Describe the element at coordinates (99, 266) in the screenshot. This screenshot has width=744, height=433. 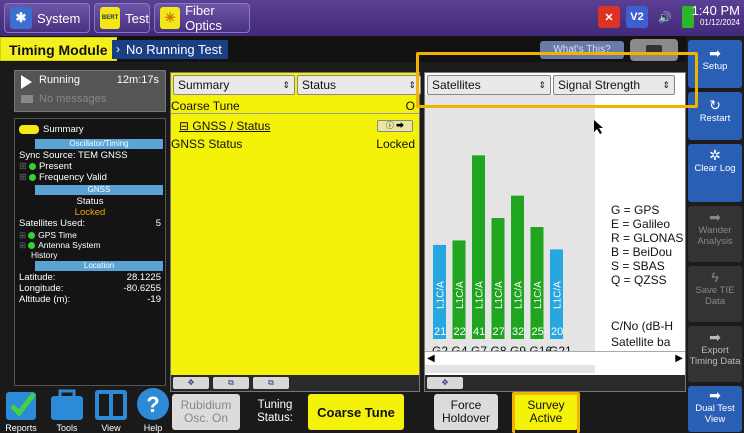
I see `section-location: Location` at that location.